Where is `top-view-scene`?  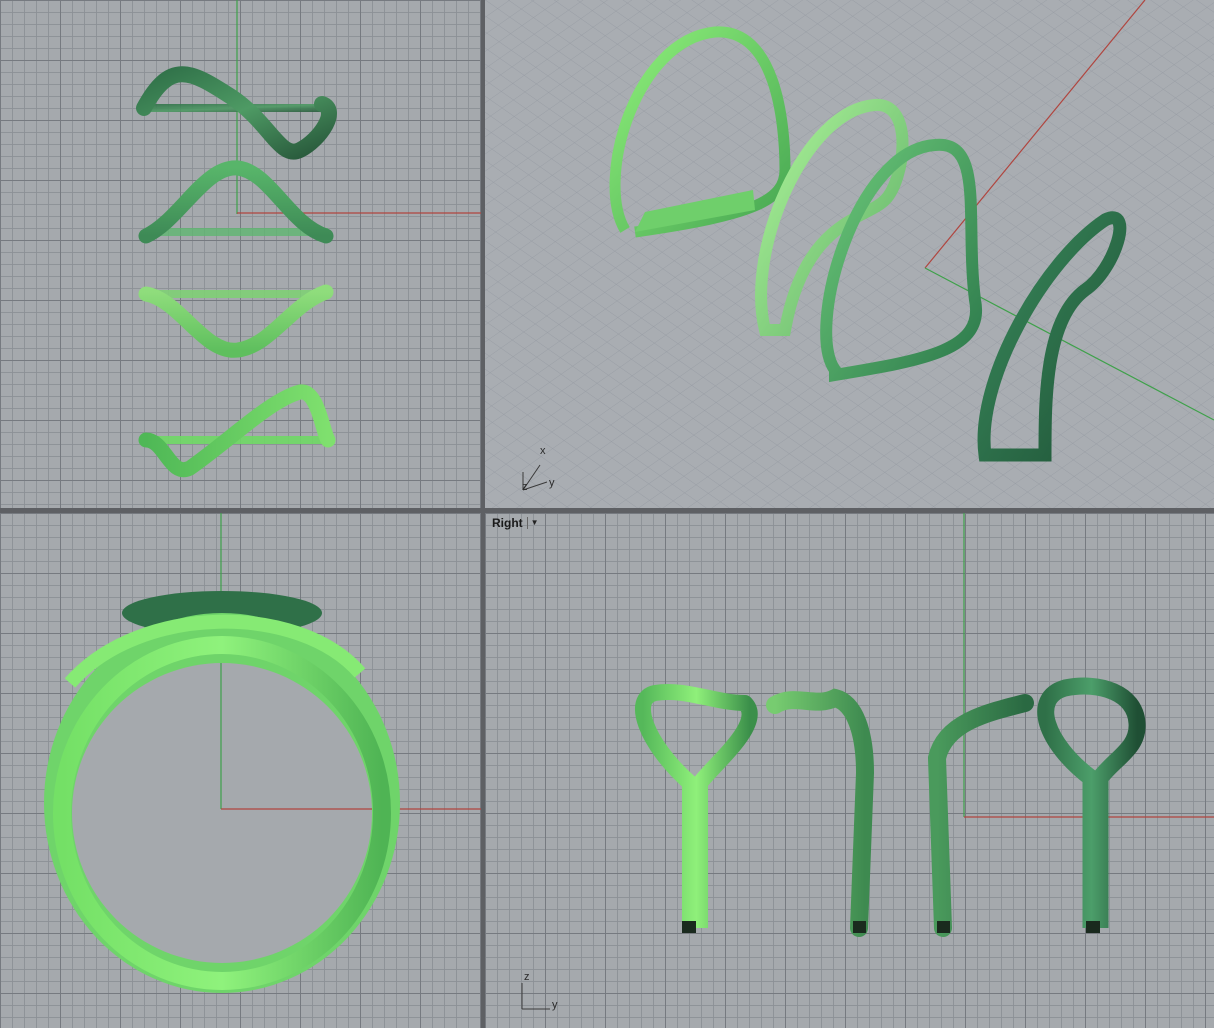
top-view-scene is located at coordinates (308, 238).